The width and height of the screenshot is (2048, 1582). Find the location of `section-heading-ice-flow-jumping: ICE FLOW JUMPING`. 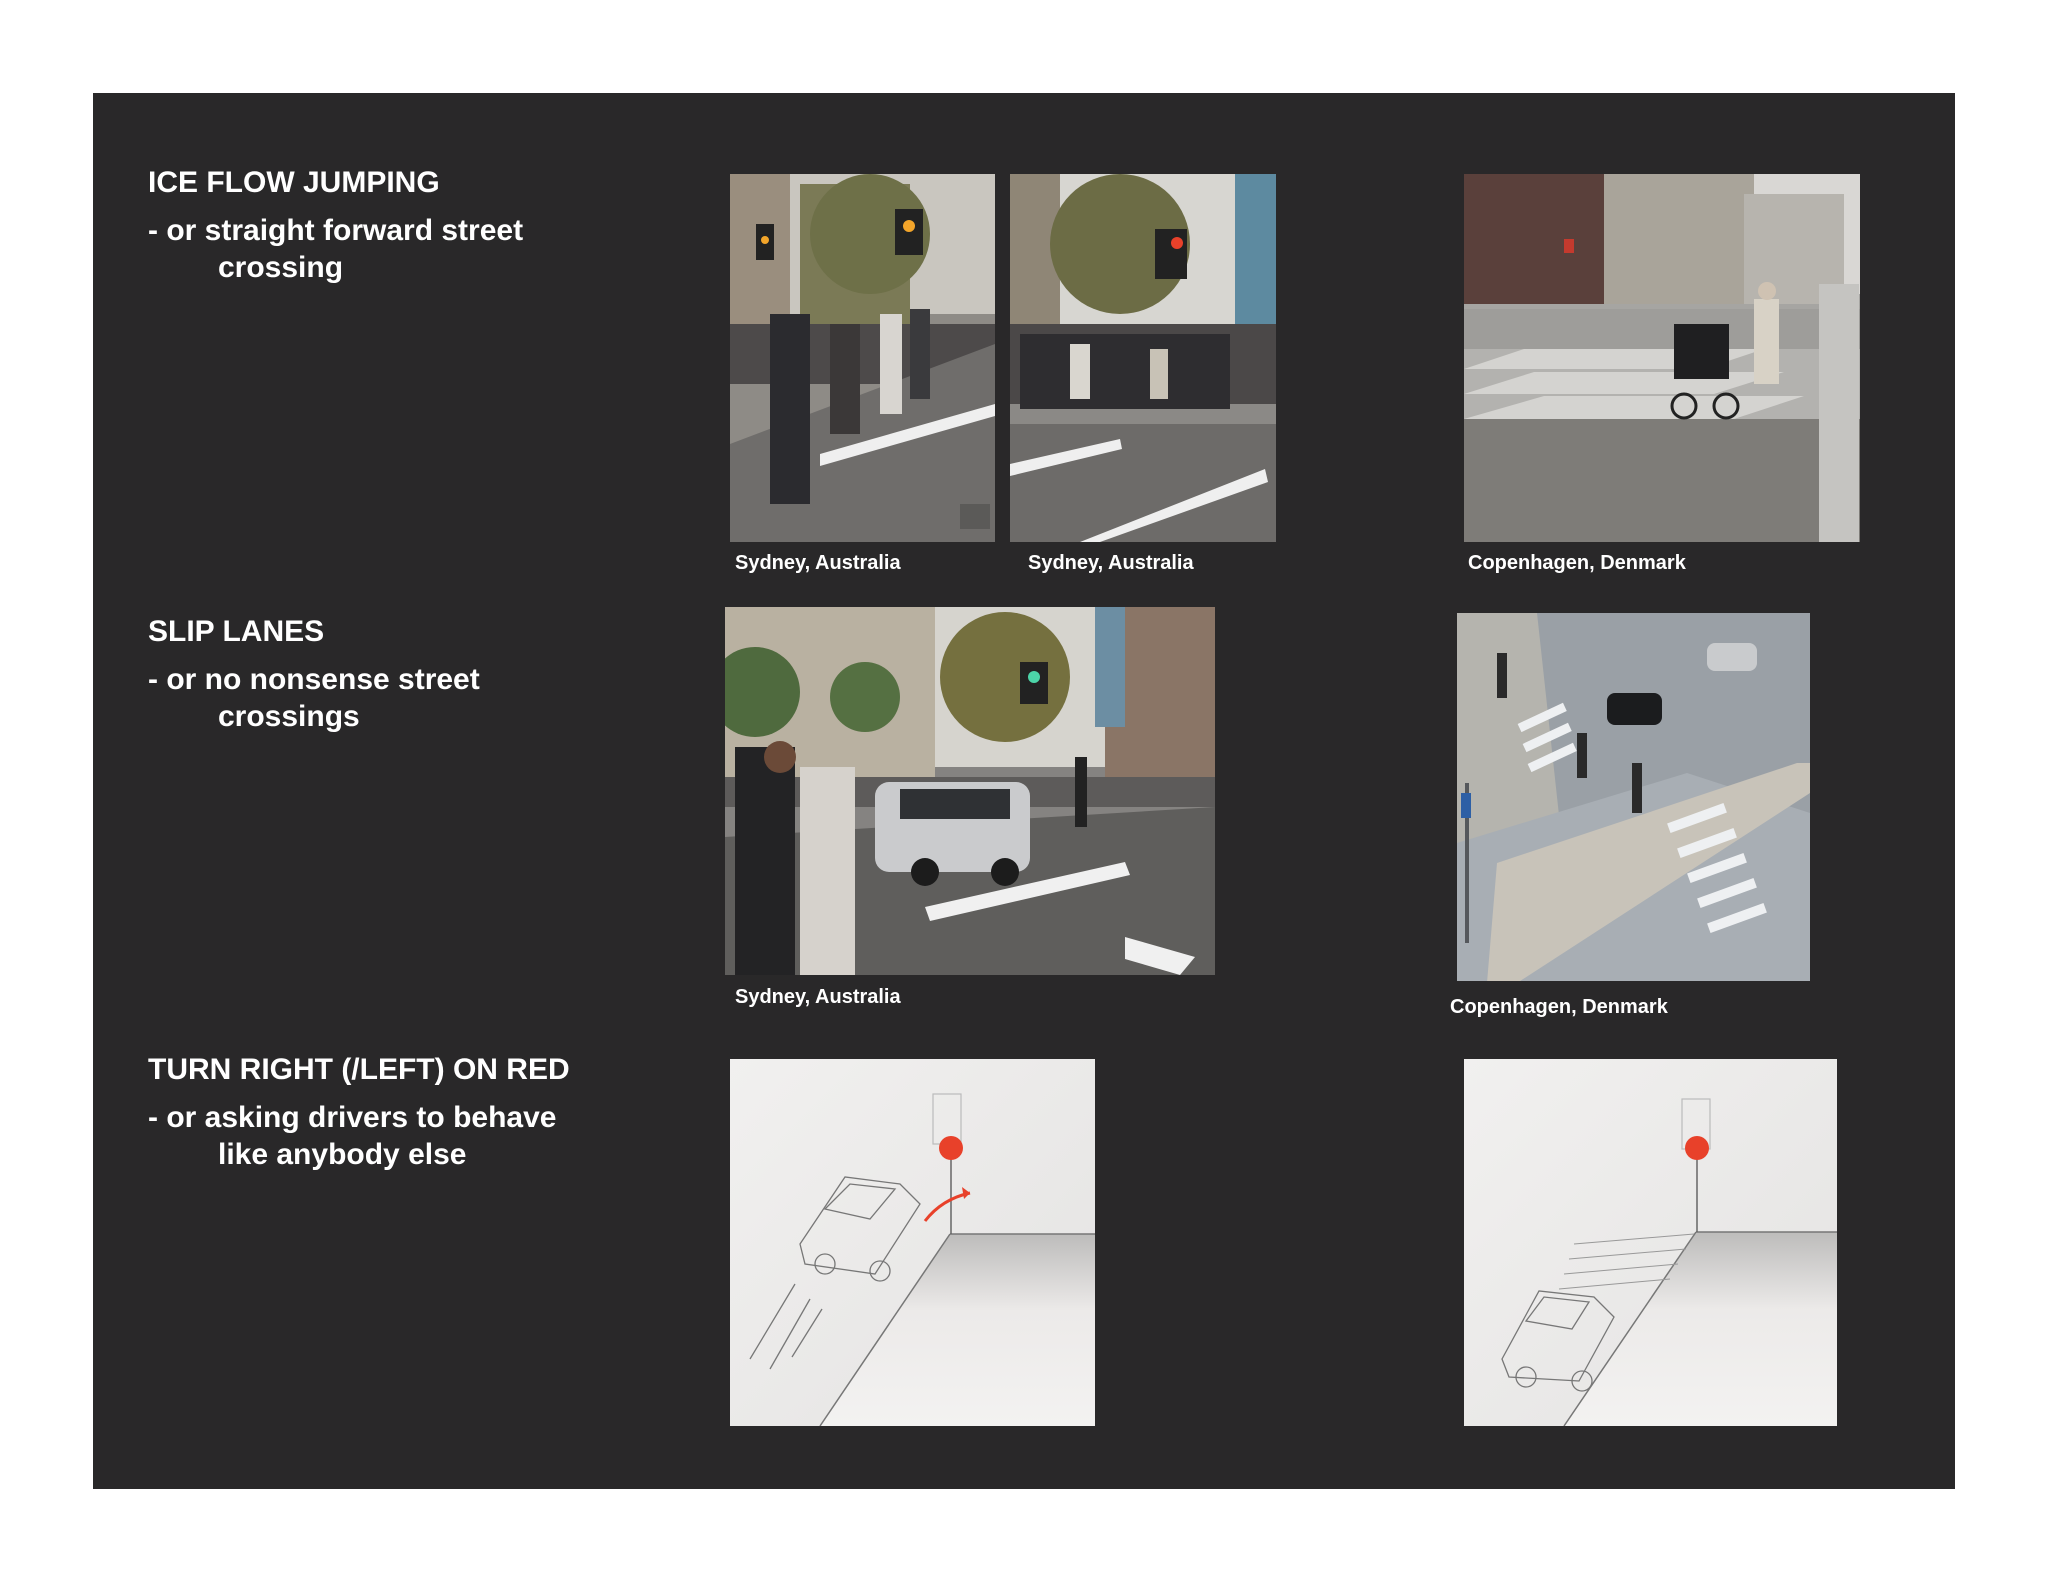

section-heading-ice-flow-jumping: ICE FLOW JUMPING is located at coordinates (294, 182).